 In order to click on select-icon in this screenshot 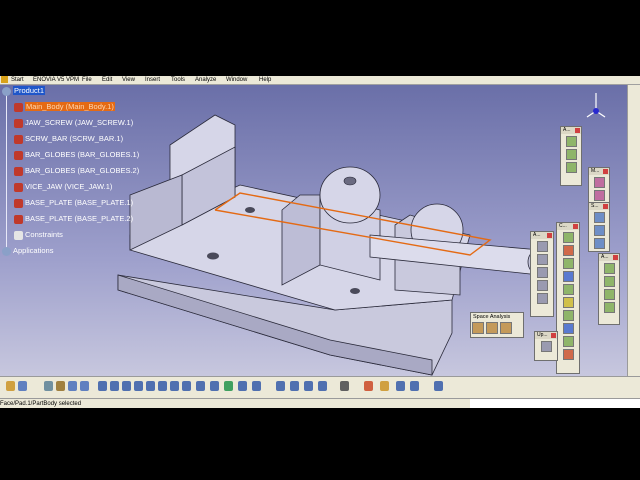, I will do `click(10, 386)`.